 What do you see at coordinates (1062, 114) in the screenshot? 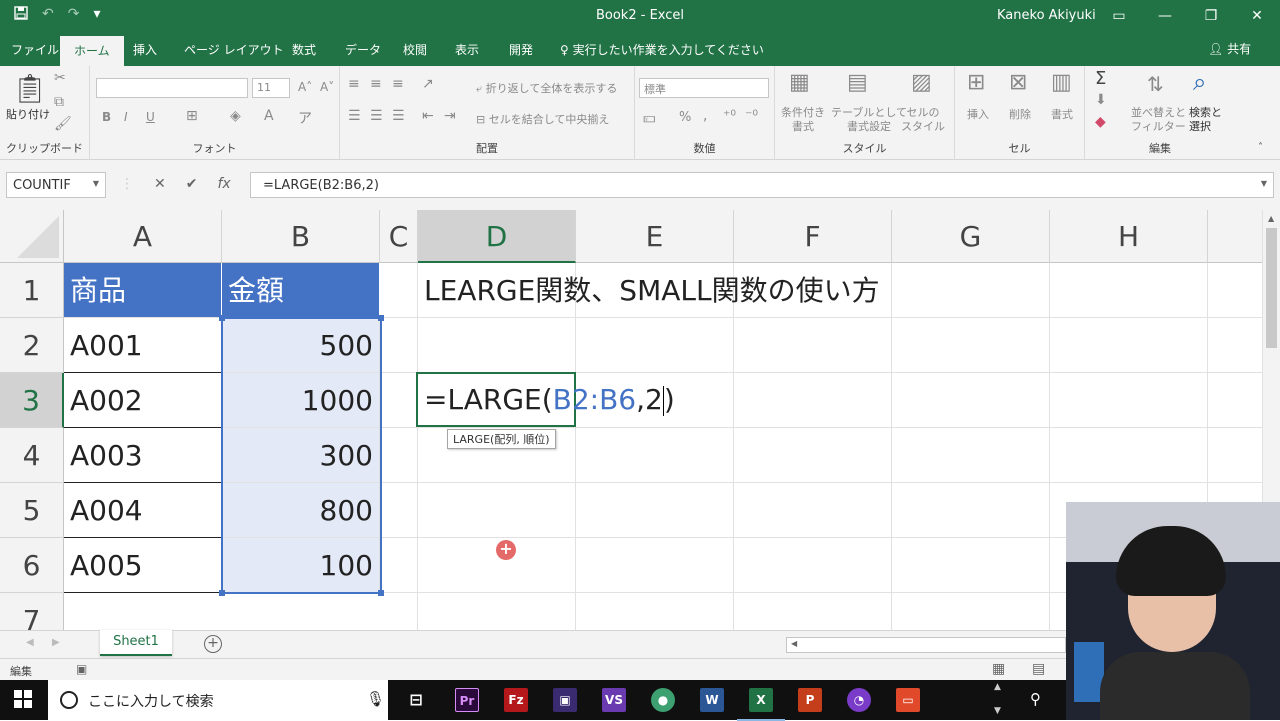
I see `format-cells-button: 書式` at bounding box center [1062, 114].